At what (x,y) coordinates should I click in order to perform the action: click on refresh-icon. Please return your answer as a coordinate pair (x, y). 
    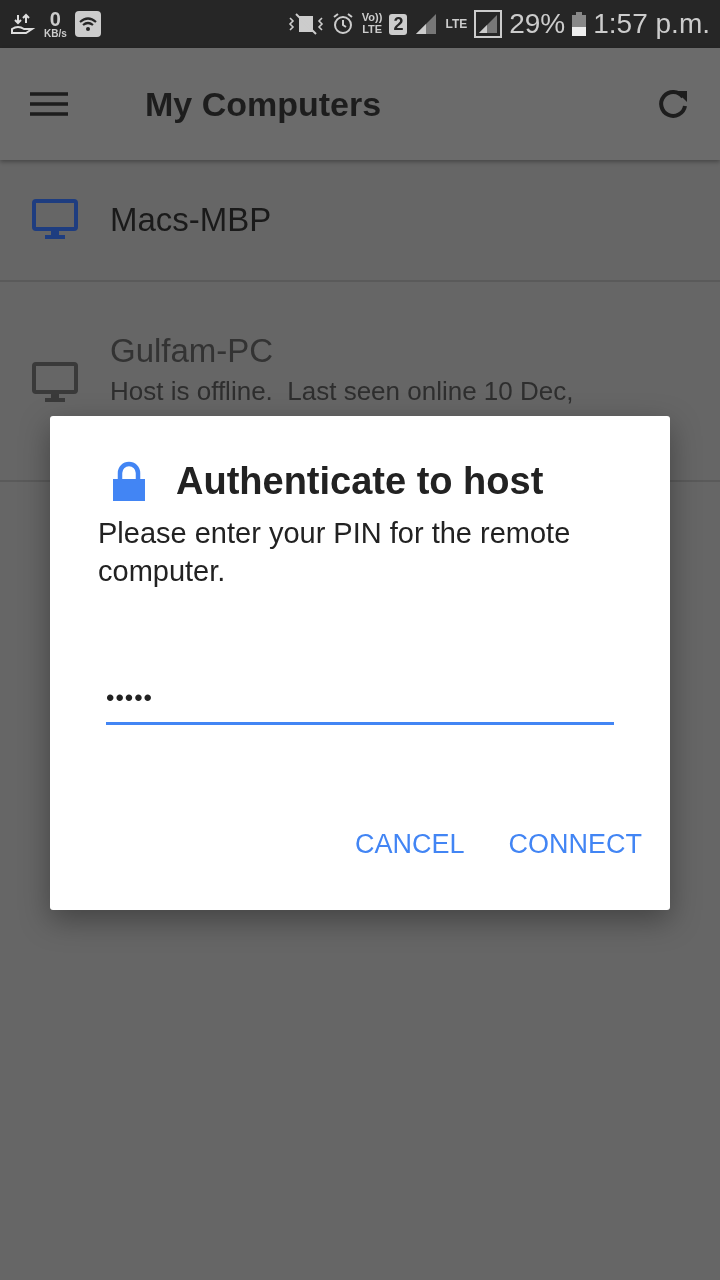
    Looking at the image, I should click on (673, 104).